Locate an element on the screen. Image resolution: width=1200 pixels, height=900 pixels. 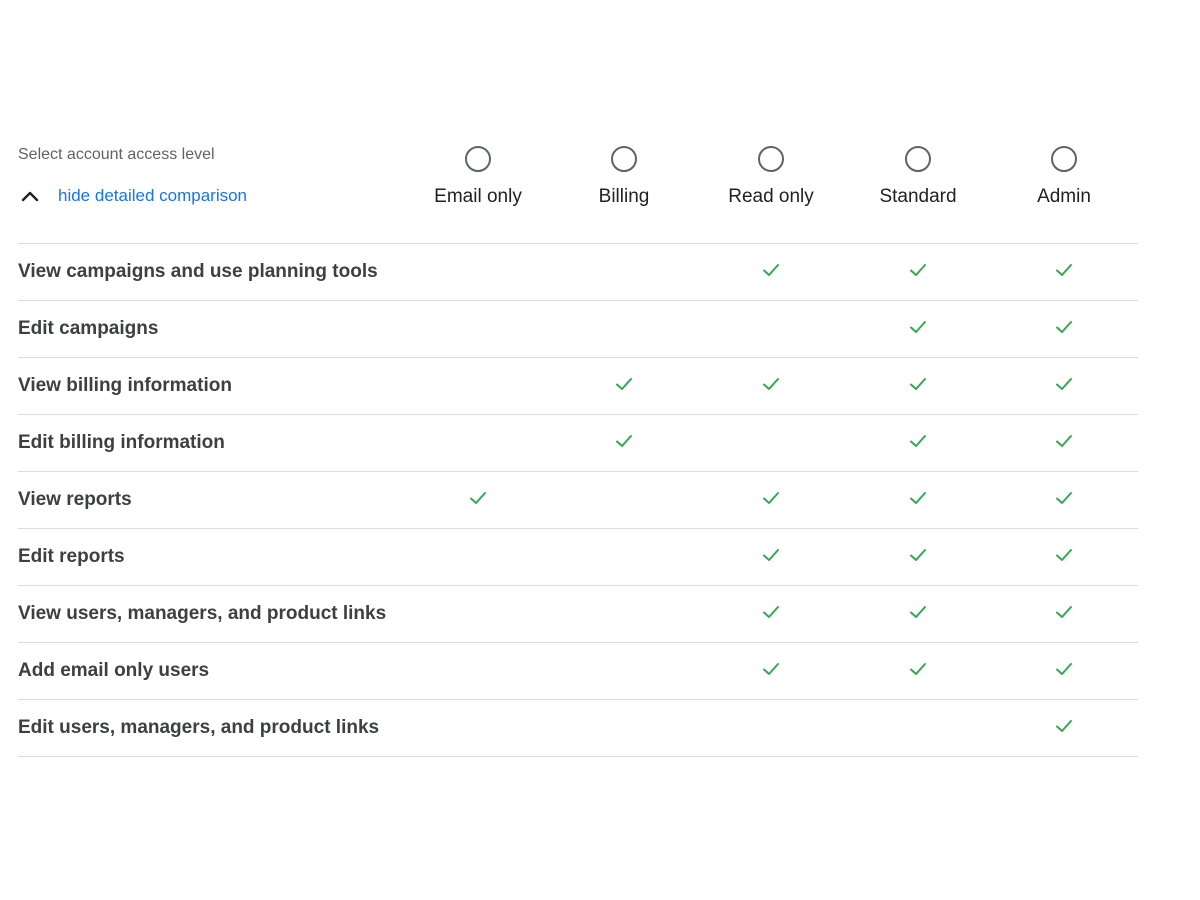
permission-row: View campaigns and use planning tools is located at coordinates (578, 272).